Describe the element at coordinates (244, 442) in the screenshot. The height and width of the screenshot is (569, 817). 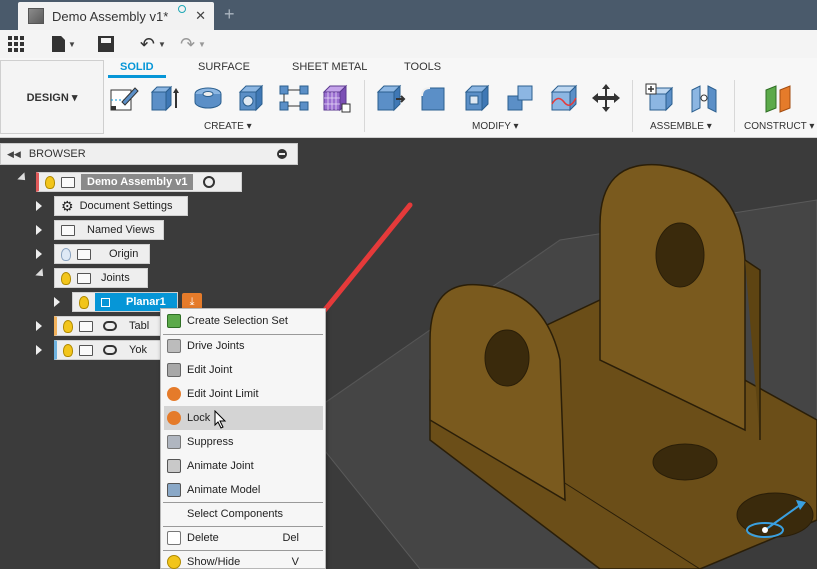
I see `menu-item-suppress: Suppress` at that location.